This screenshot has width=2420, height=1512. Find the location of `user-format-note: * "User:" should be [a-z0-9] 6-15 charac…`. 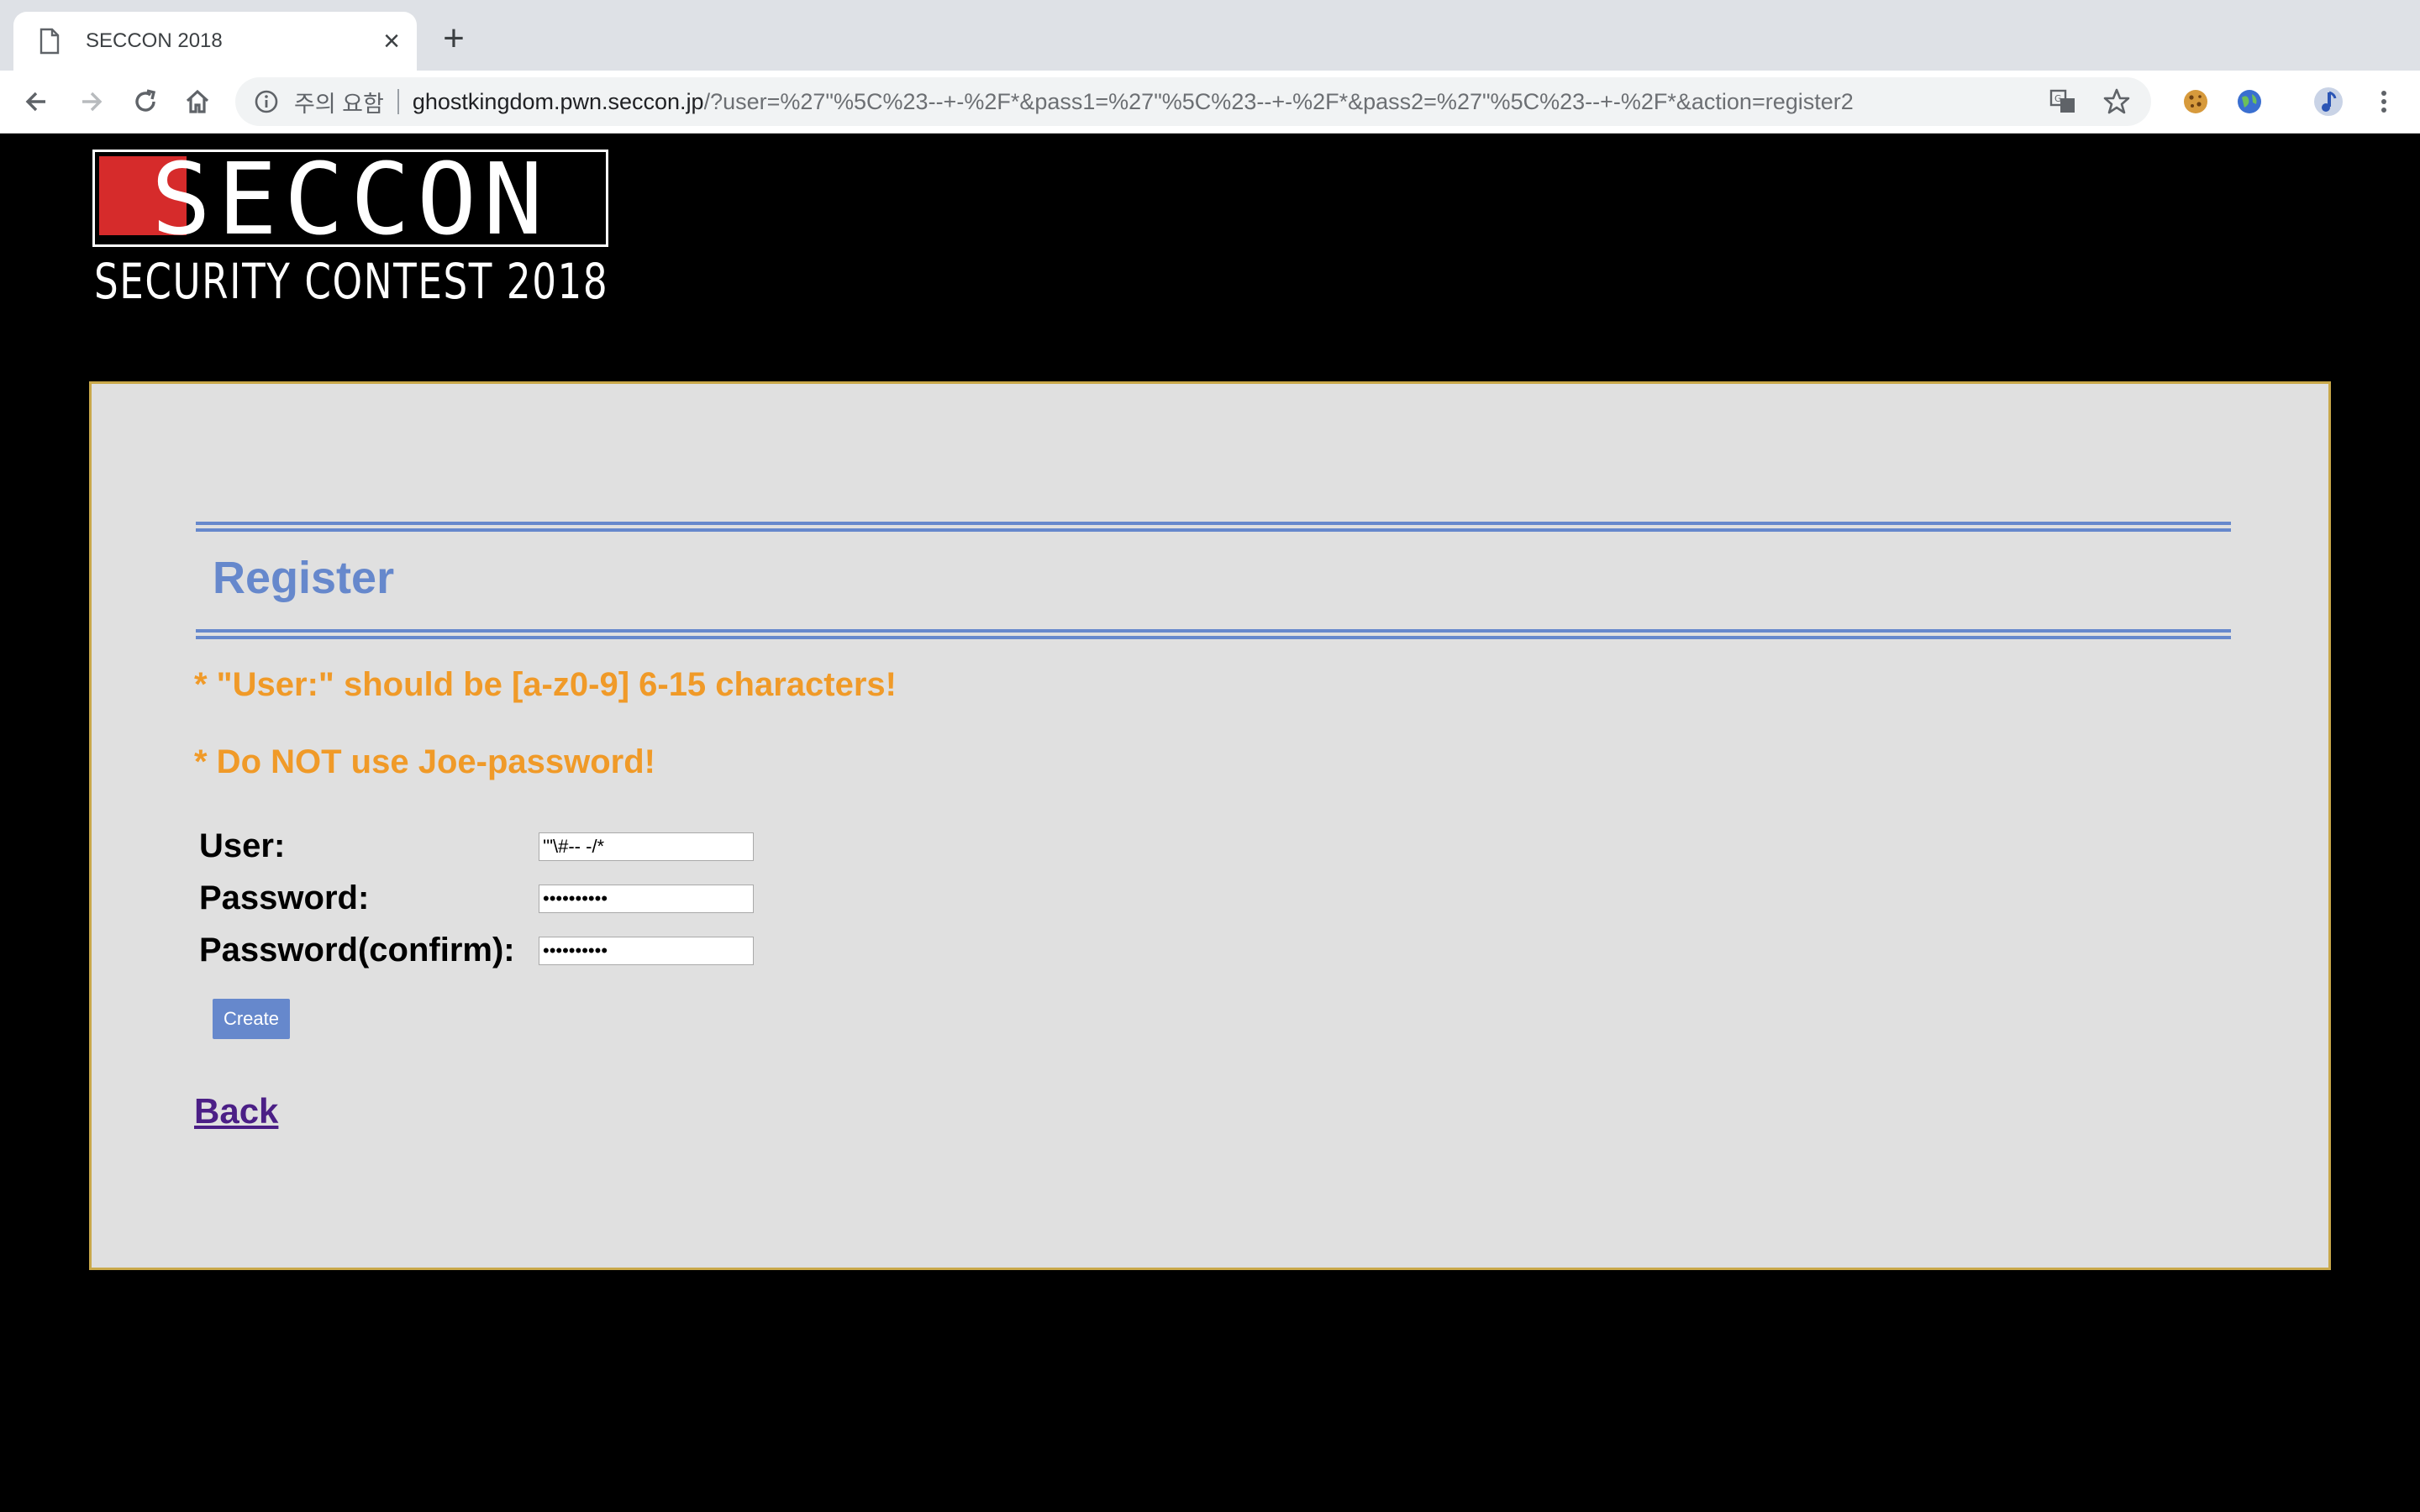

user-format-note: * "User:" should be [a-z0-9] 6-15 charac… is located at coordinates (545, 684).